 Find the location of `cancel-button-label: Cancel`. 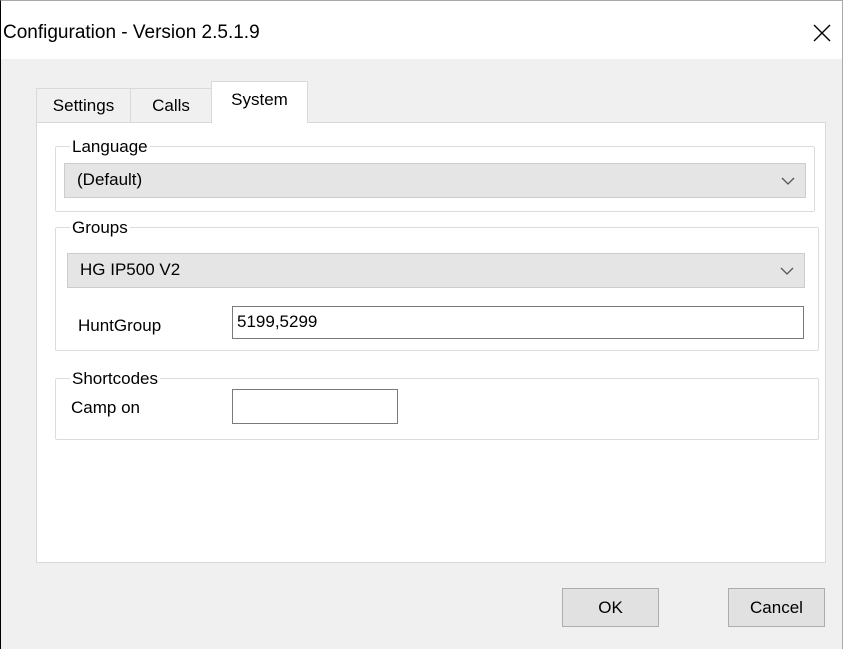

cancel-button-label: Cancel is located at coordinates (776, 607).